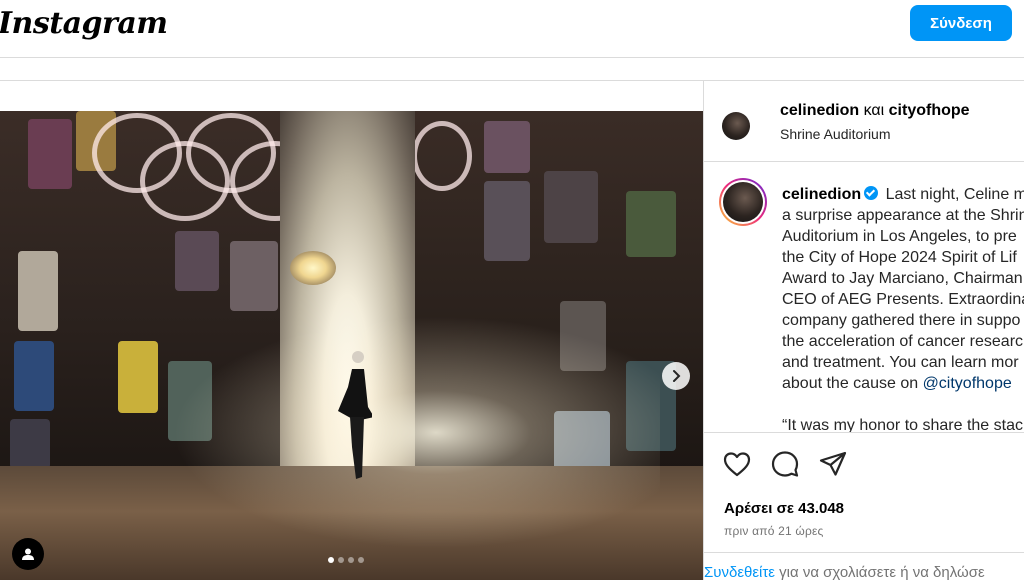  I want to click on mention-link: @cityofhope, so click(967, 383).